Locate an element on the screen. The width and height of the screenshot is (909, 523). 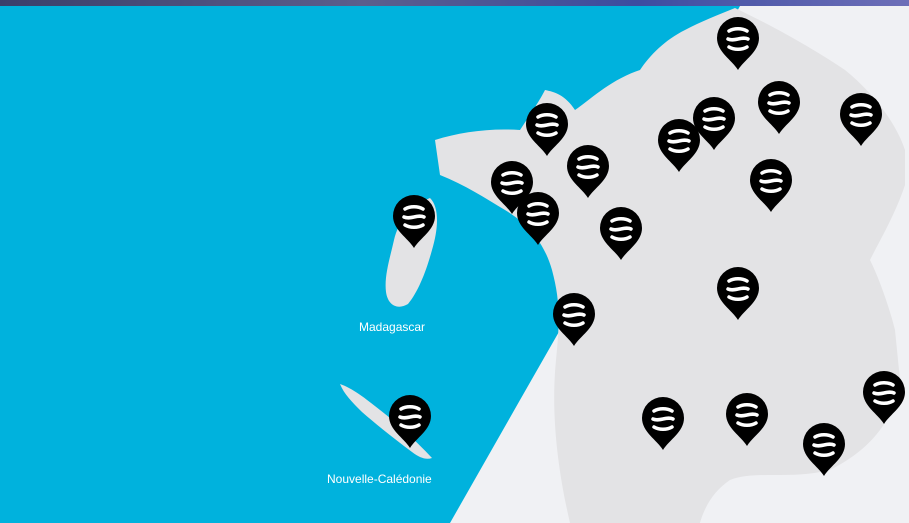
label-madagascar: Madagascar is located at coordinates (392, 327).